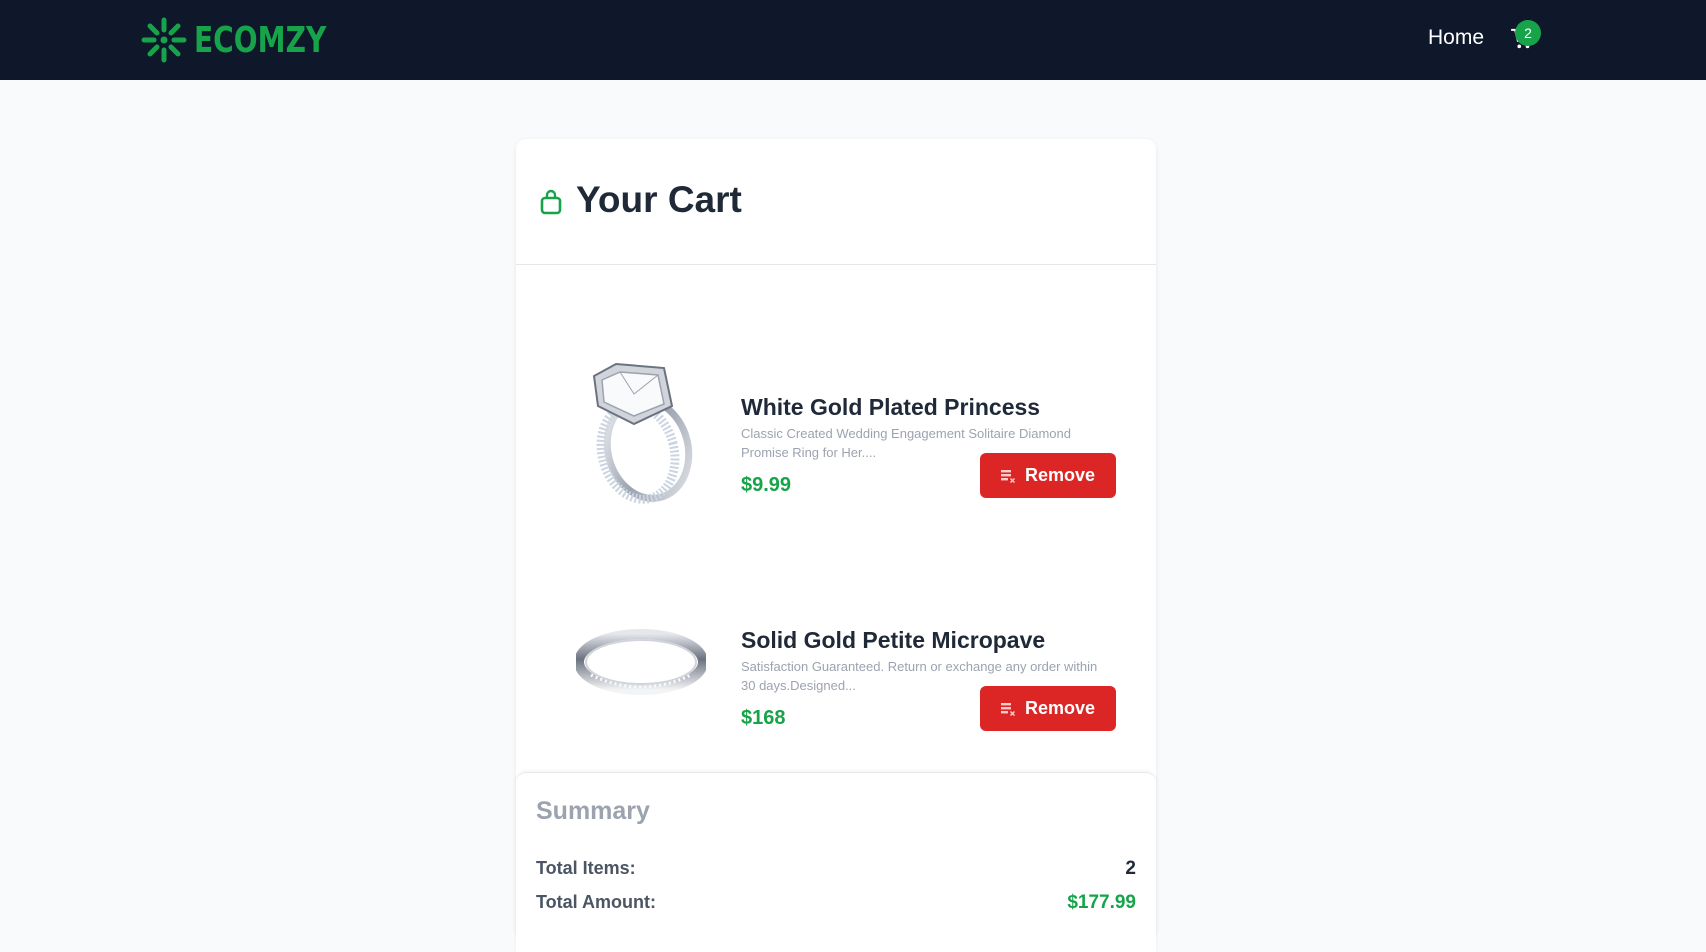 The height and width of the screenshot is (952, 1706). Describe the element at coordinates (551, 202) in the screenshot. I see `shopping-bag-icon` at that location.